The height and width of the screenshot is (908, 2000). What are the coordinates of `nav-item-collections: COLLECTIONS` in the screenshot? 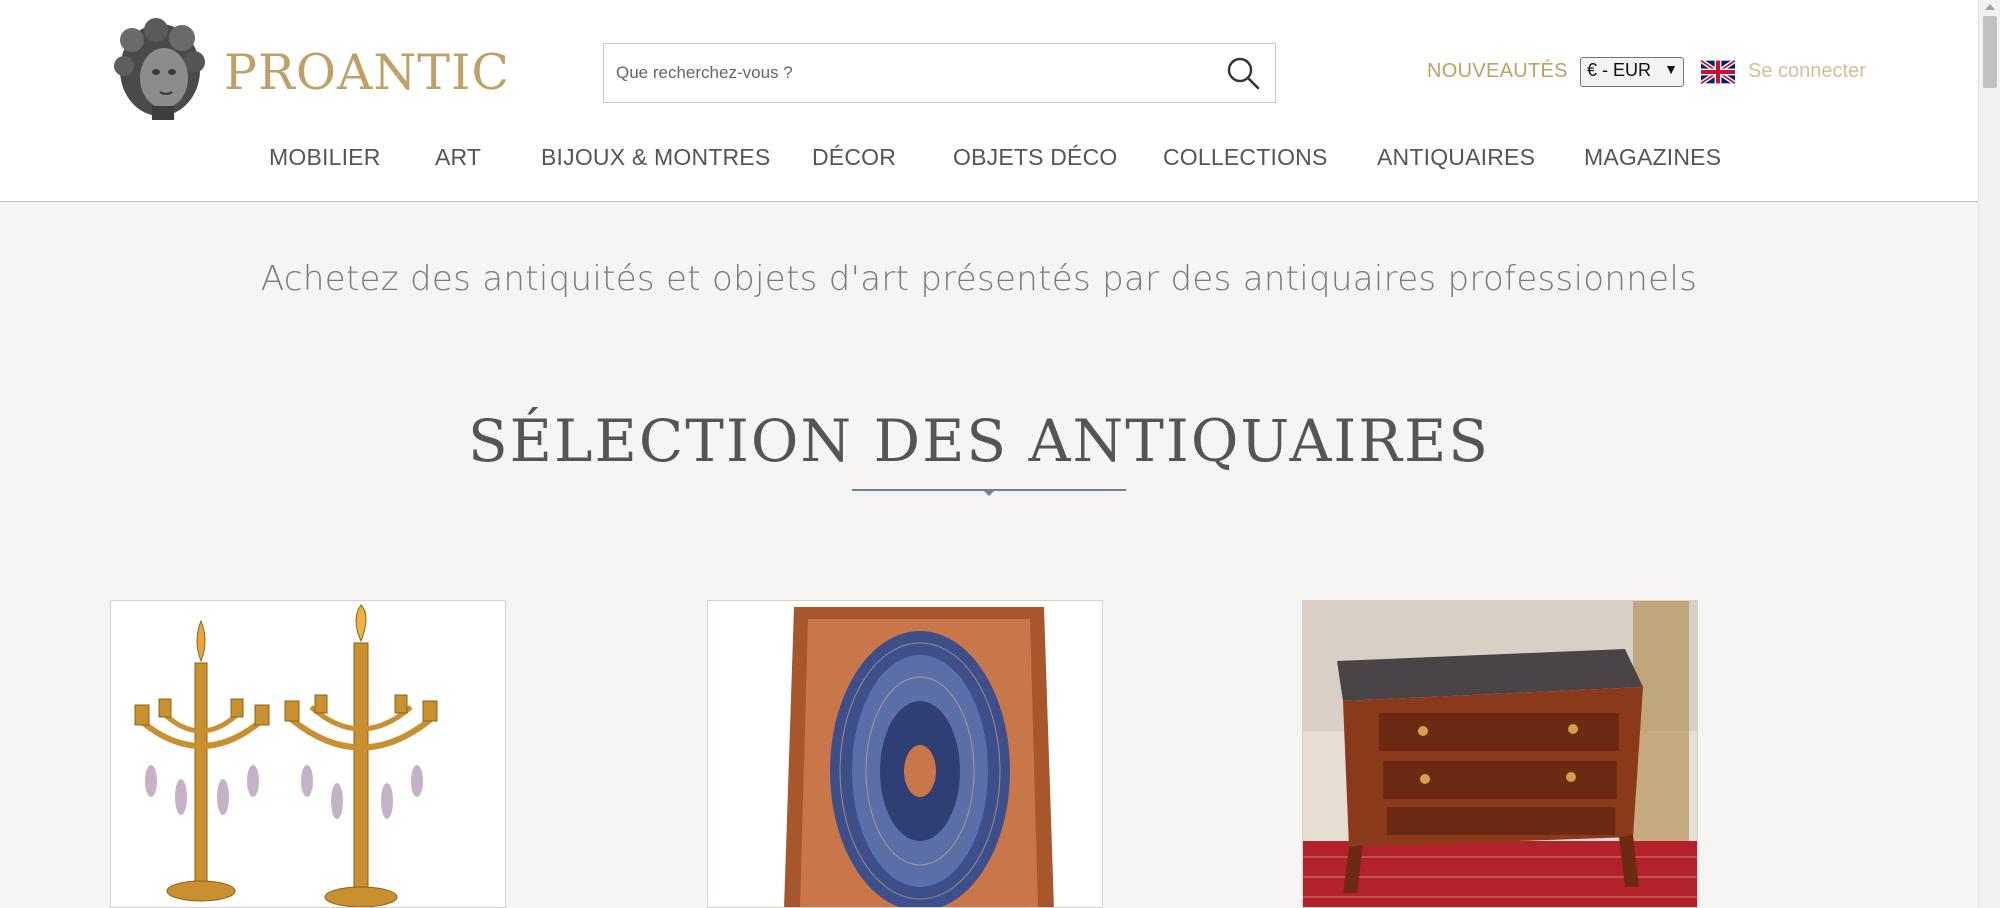 It's located at (1245, 157).